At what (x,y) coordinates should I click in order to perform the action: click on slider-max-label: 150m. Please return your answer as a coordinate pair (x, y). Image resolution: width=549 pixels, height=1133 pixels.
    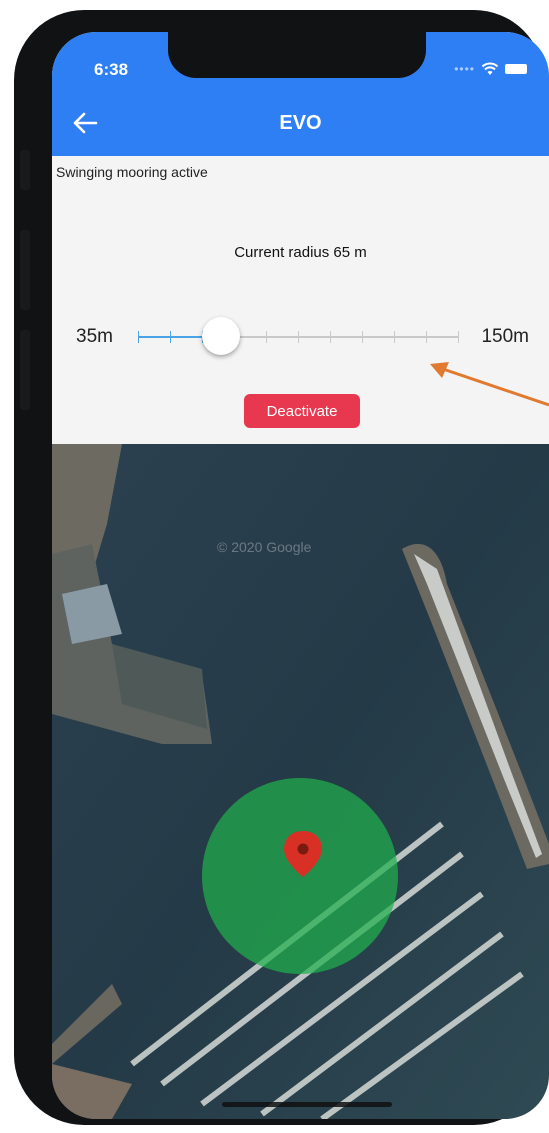
    Looking at the image, I should click on (505, 336).